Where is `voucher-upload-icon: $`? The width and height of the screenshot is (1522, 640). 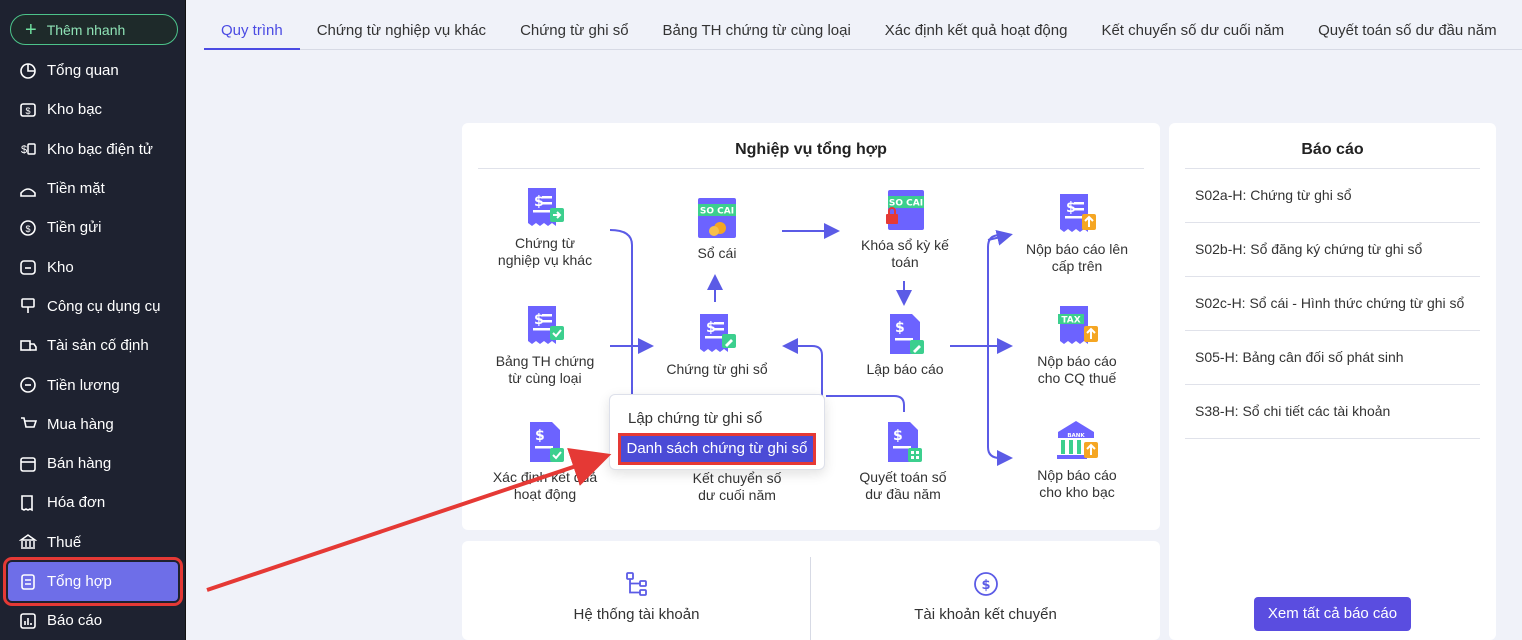 voucher-upload-icon: $ is located at coordinates (1078, 213).